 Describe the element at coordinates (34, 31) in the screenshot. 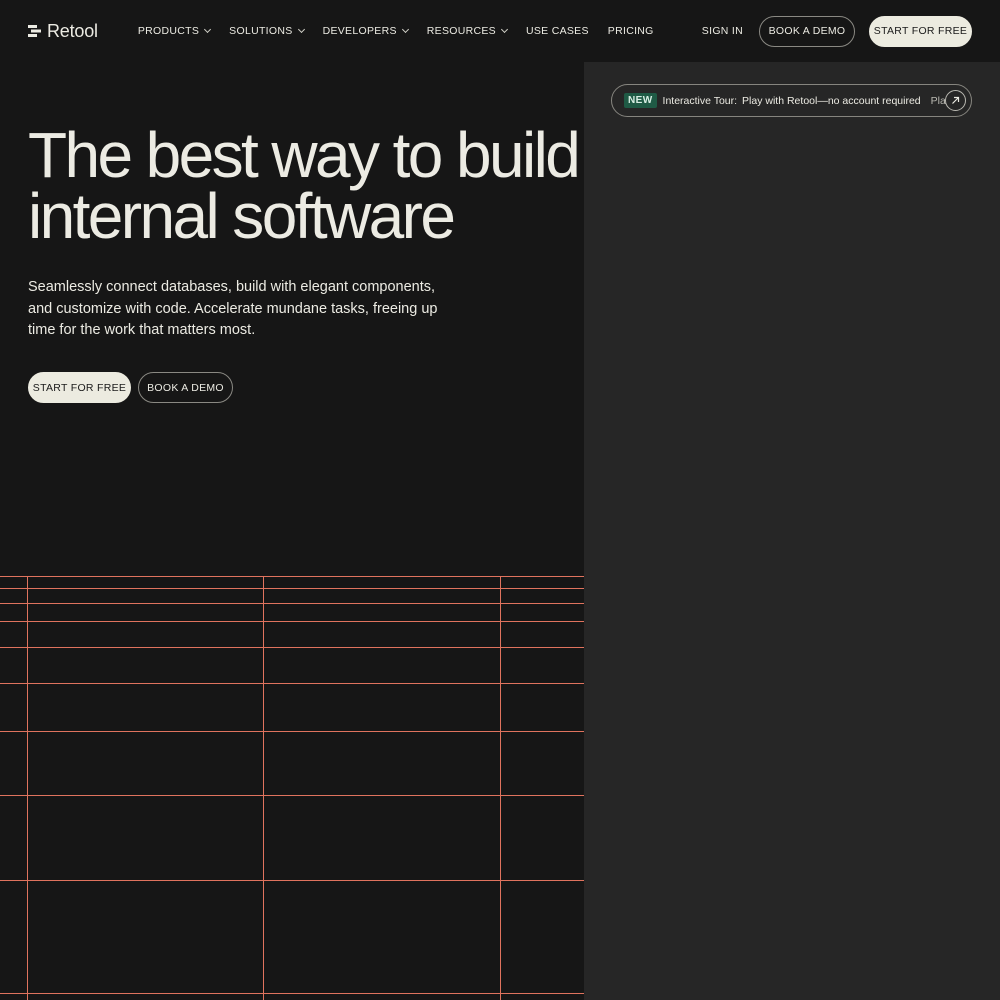

I see `retool-logo-icon` at that location.